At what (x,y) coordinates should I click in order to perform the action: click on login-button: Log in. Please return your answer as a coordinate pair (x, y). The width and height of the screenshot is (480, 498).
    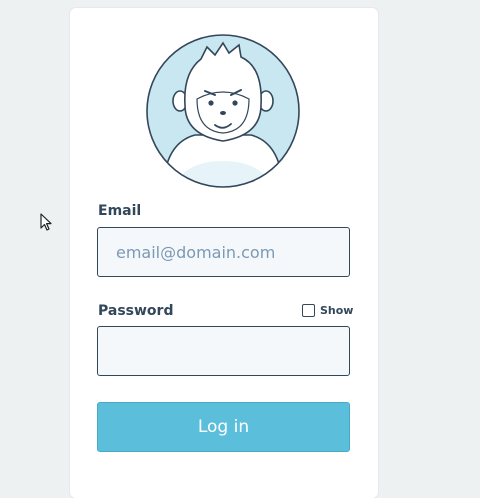
    Looking at the image, I should click on (223, 427).